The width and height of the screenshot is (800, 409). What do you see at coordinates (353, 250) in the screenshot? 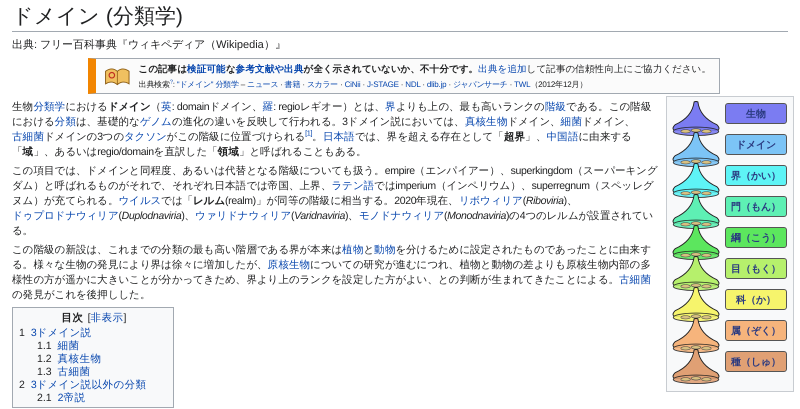
I see `link: 植物` at bounding box center [353, 250].